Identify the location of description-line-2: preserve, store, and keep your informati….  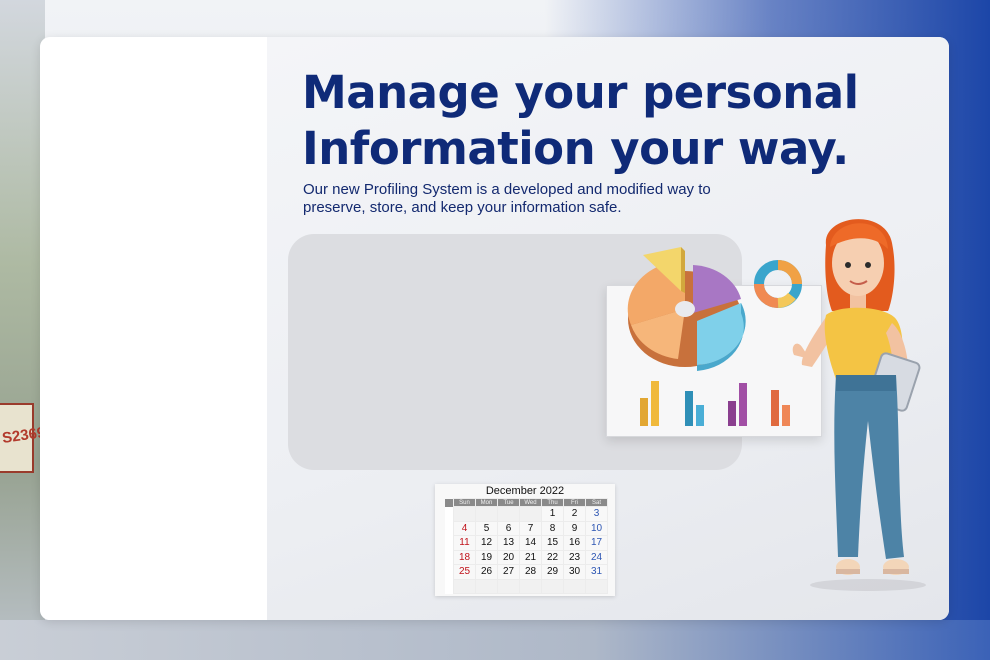
(462, 207).